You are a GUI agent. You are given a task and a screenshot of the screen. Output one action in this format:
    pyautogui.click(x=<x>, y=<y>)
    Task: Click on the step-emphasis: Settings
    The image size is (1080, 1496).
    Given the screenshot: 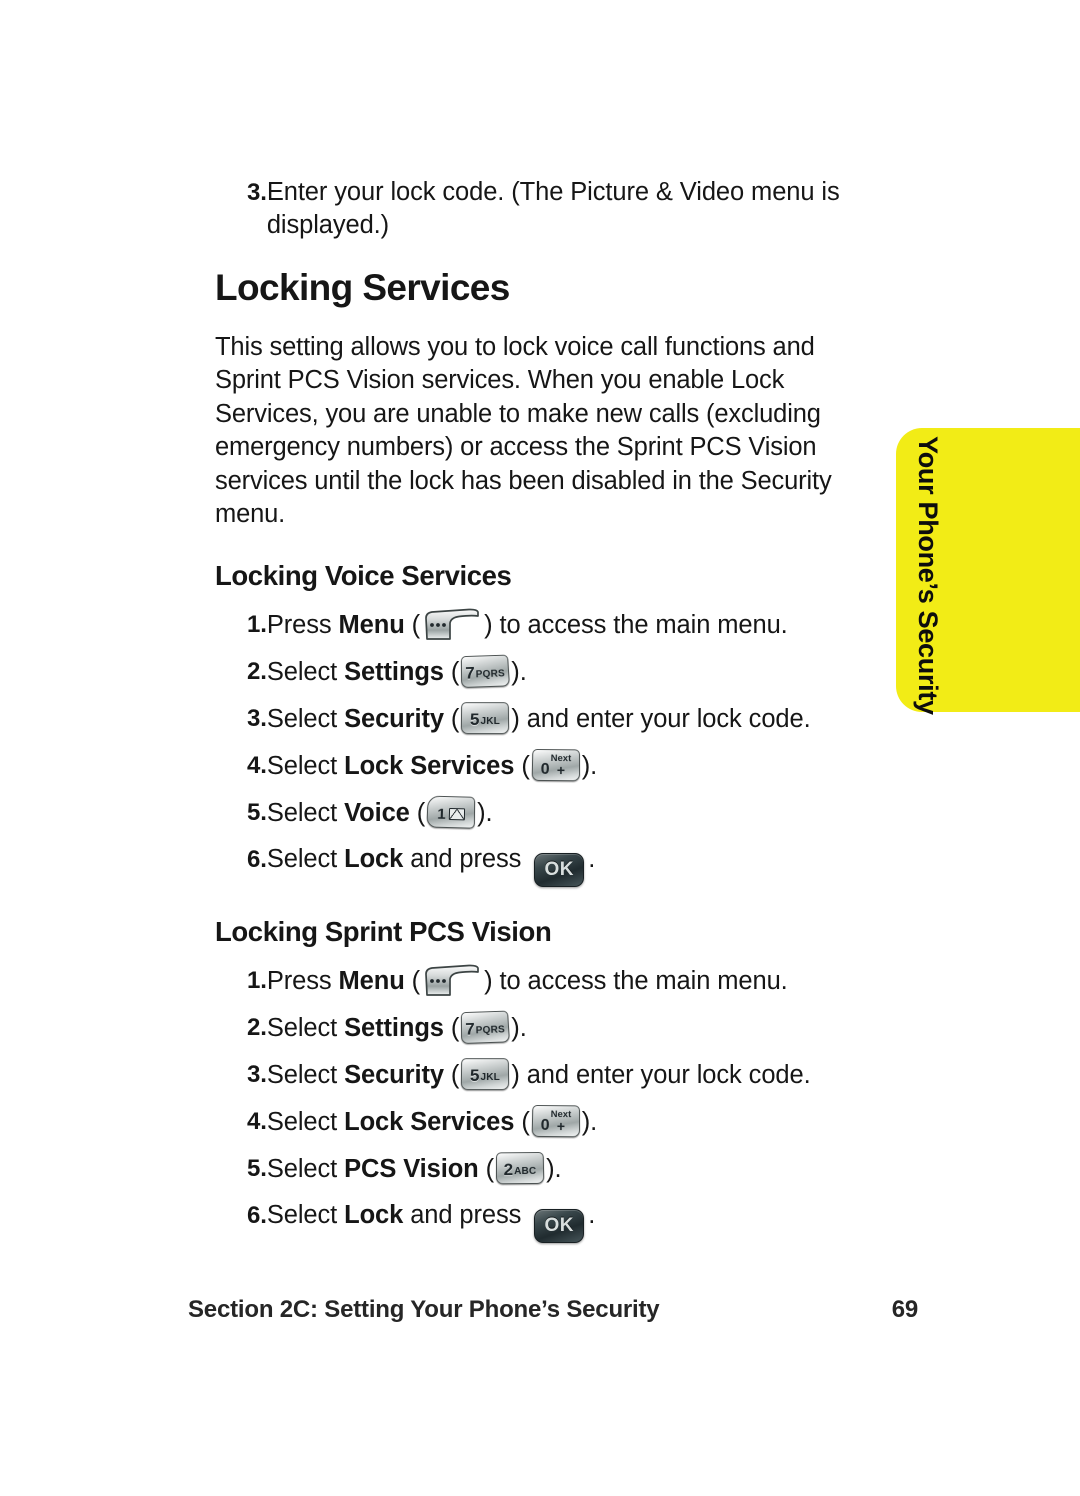 What is the action you would take?
    pyautogui.click(x=394, y=671)
    